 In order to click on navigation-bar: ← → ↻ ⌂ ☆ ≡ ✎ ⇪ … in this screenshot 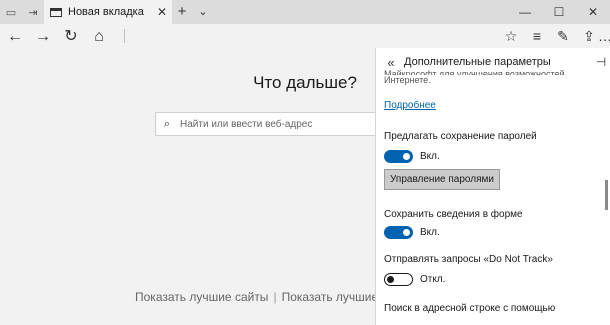, I will do `click(305, 36)`.